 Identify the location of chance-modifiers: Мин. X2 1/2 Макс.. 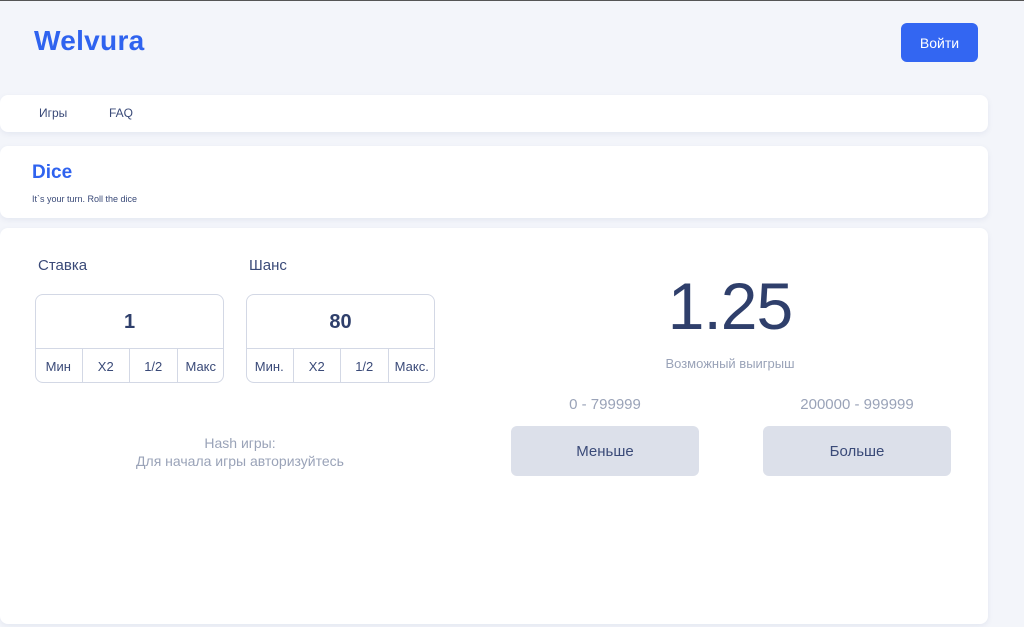
(340, 365).